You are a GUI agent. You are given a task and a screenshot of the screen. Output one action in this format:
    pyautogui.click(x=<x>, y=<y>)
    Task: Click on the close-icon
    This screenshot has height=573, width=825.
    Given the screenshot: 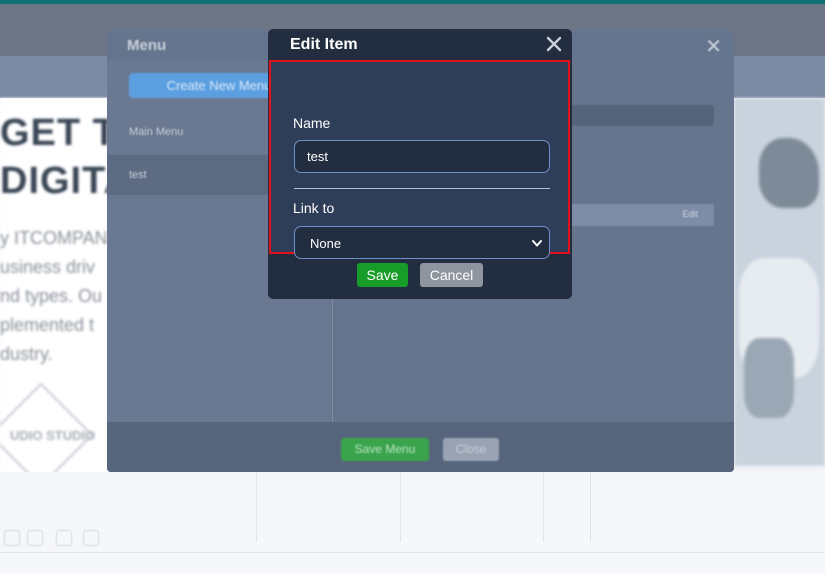 What is the action you would take?
    pyautogui.click(x=554, y=44)
    